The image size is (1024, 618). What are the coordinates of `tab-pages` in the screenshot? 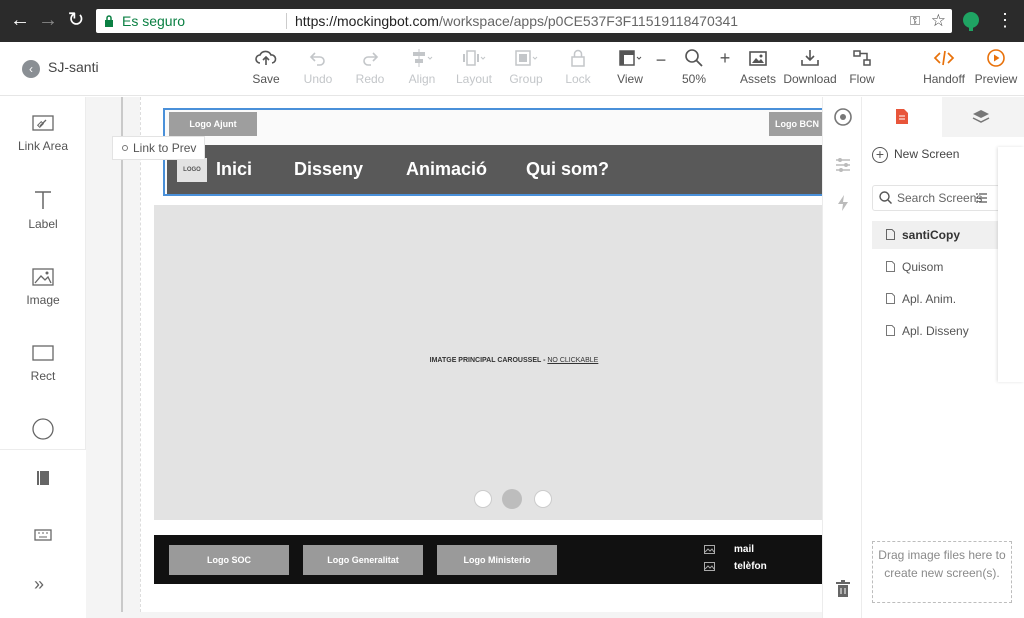 It's located at (902, 117).